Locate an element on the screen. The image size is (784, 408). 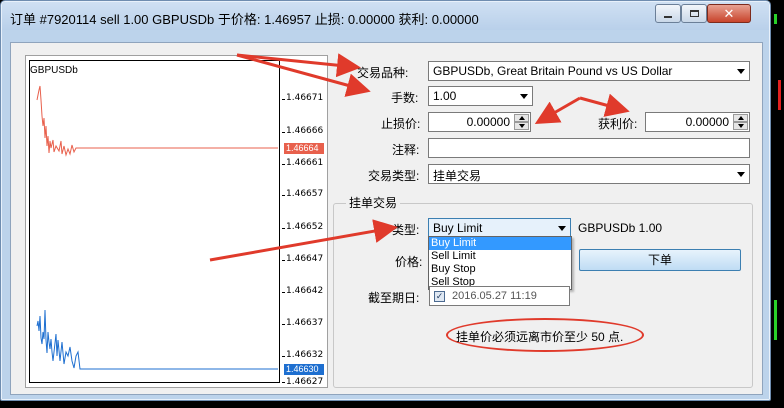
price-tick-label: 1.46661 is located at coordinates (305, 163).